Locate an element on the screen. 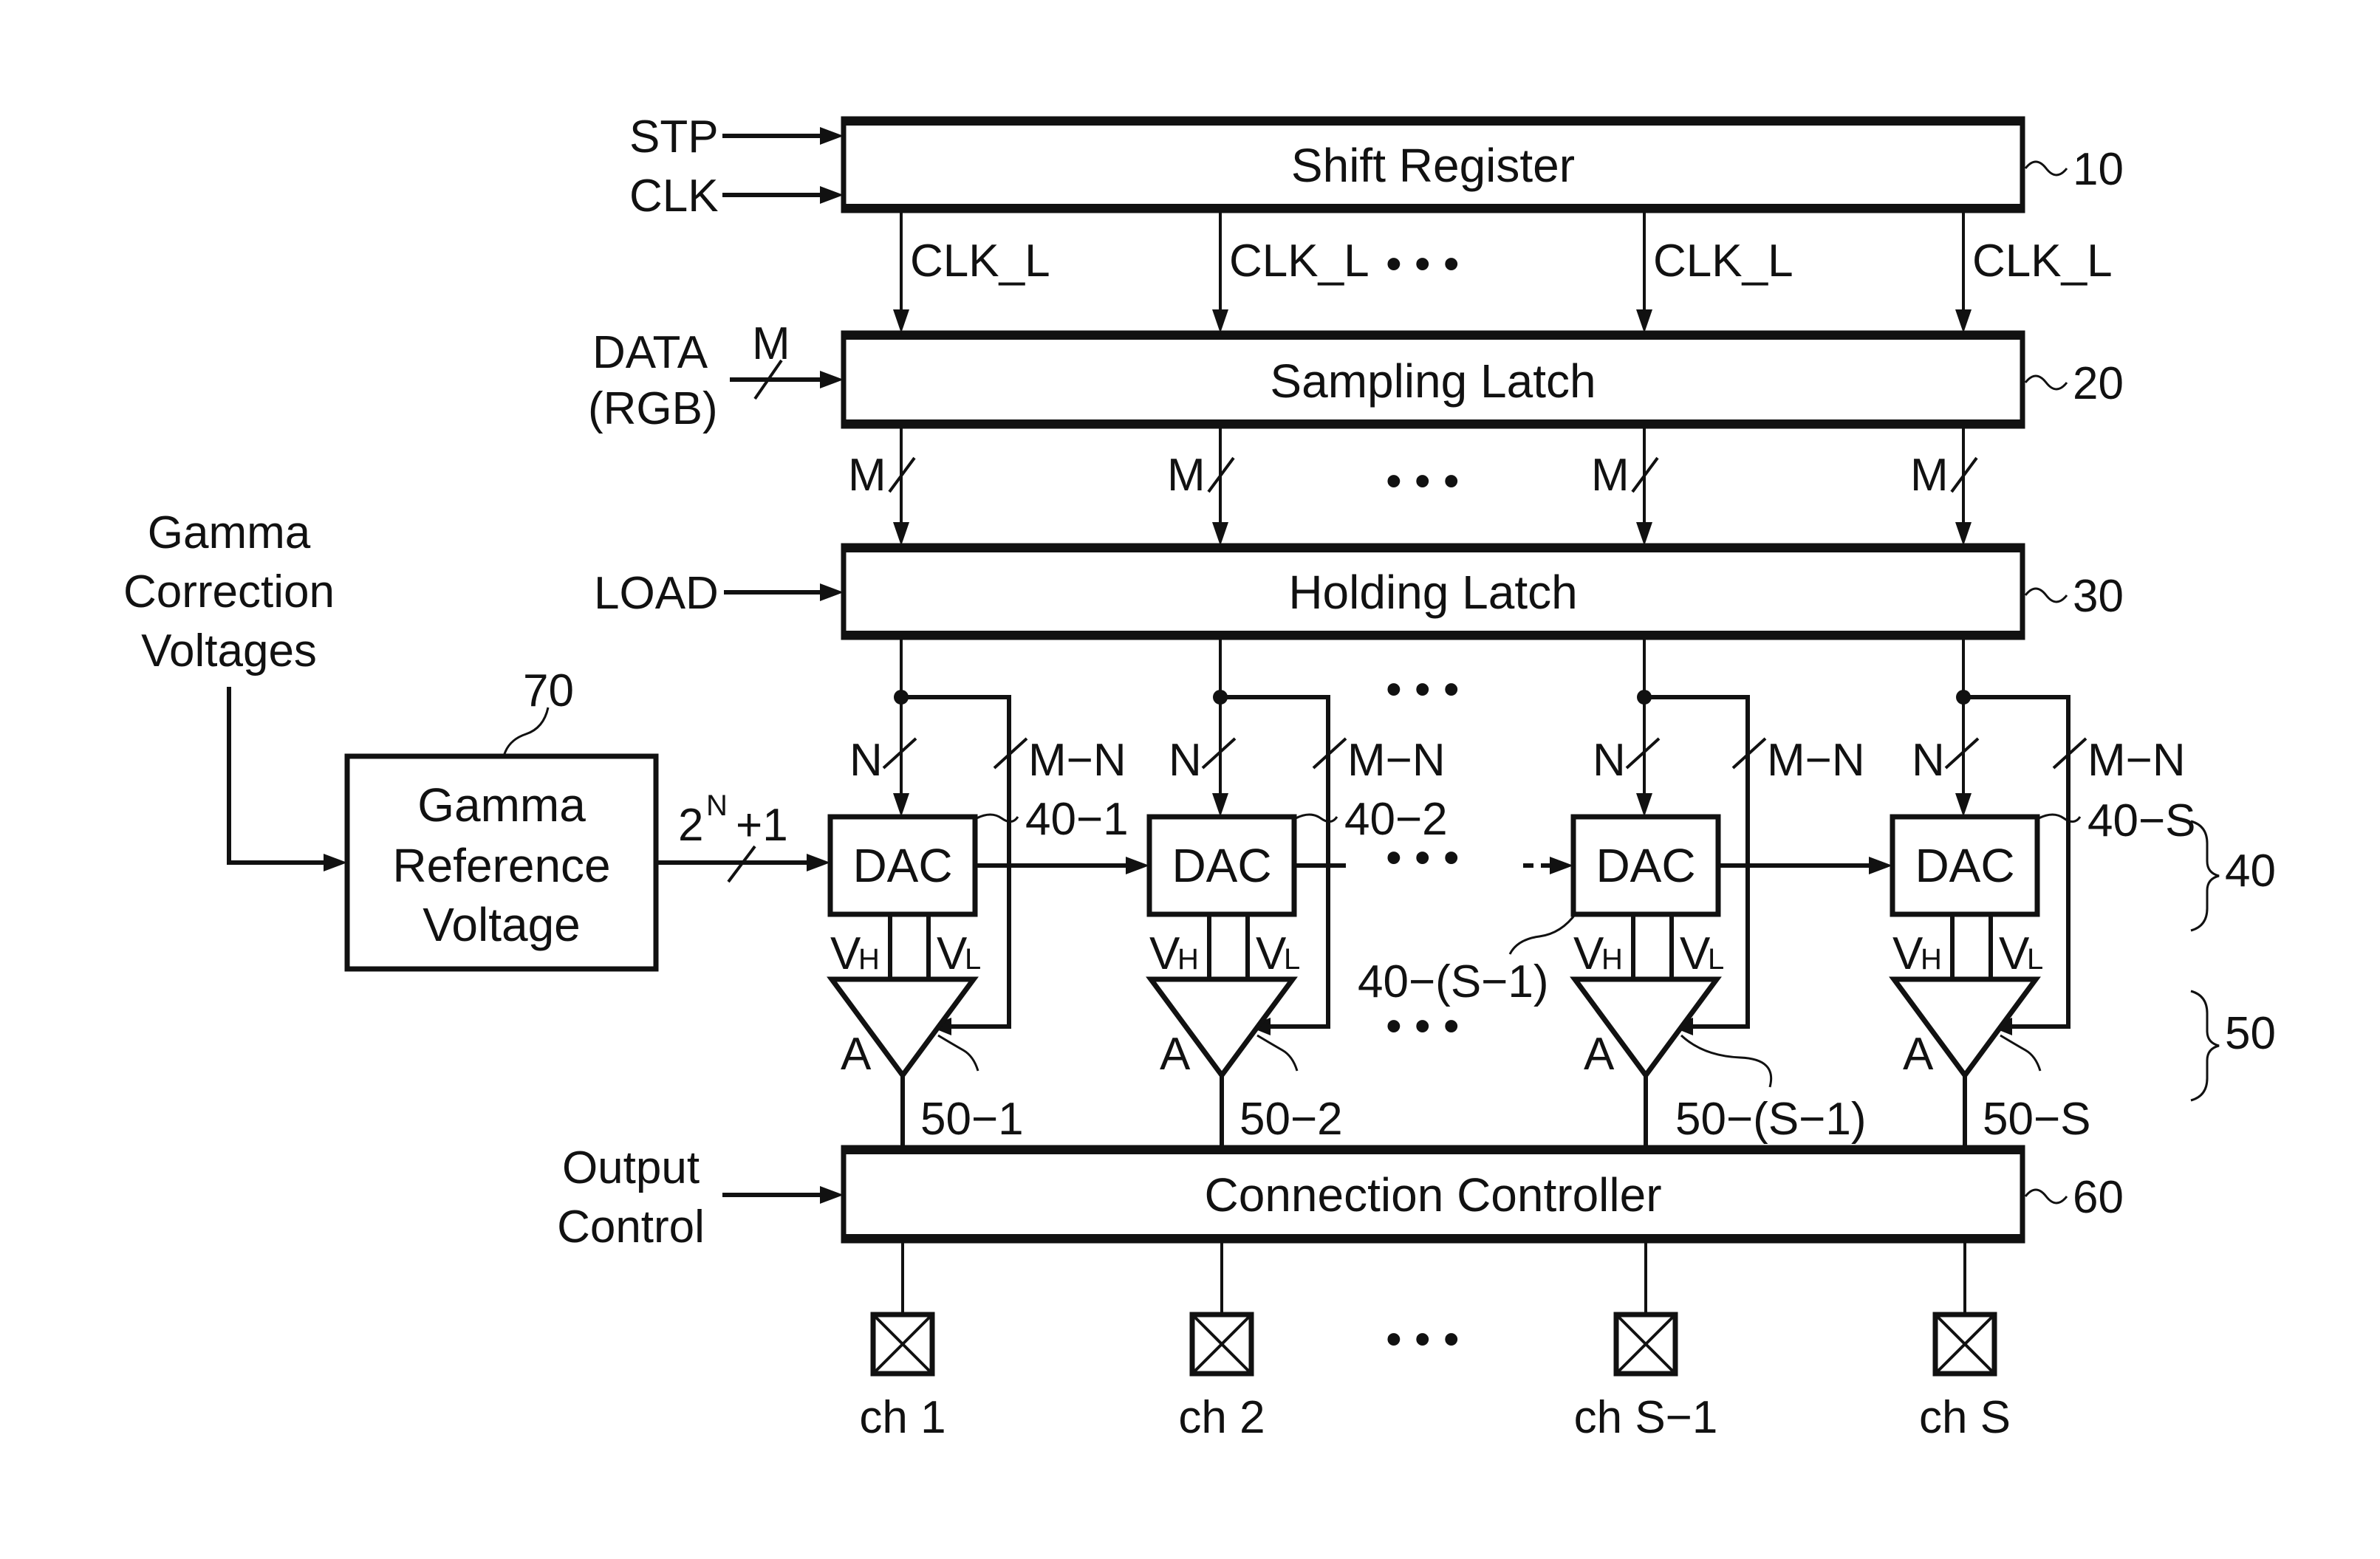 This screenshot has width=2380, height=1559. ellipsis-clk: • • • is located at coordinates (1423, 264).